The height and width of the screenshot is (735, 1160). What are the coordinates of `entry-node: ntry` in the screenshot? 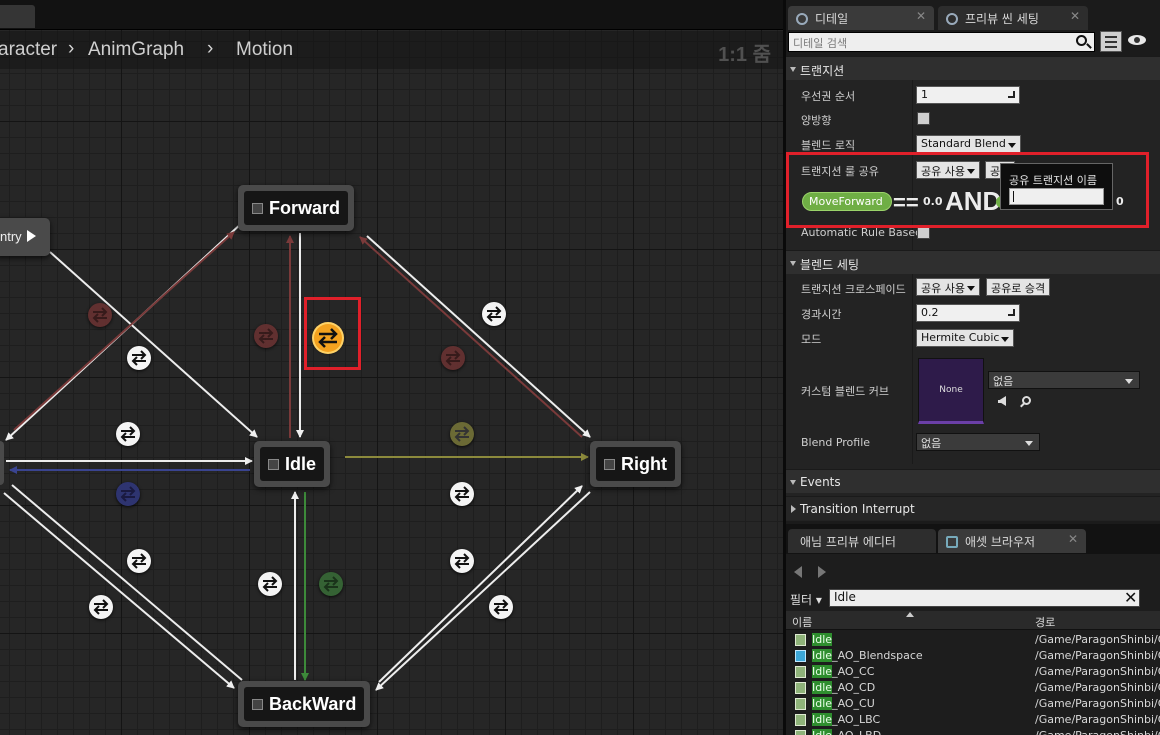 It's located at (25, 237).